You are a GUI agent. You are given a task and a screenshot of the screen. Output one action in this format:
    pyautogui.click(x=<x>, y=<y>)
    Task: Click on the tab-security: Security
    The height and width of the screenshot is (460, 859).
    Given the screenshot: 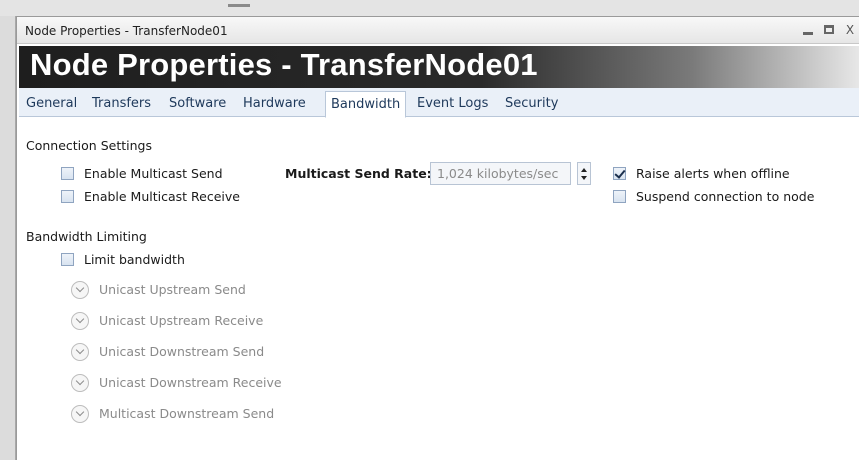 What is the action you would take?
    pyautogui.click(x=531, y=103)
    